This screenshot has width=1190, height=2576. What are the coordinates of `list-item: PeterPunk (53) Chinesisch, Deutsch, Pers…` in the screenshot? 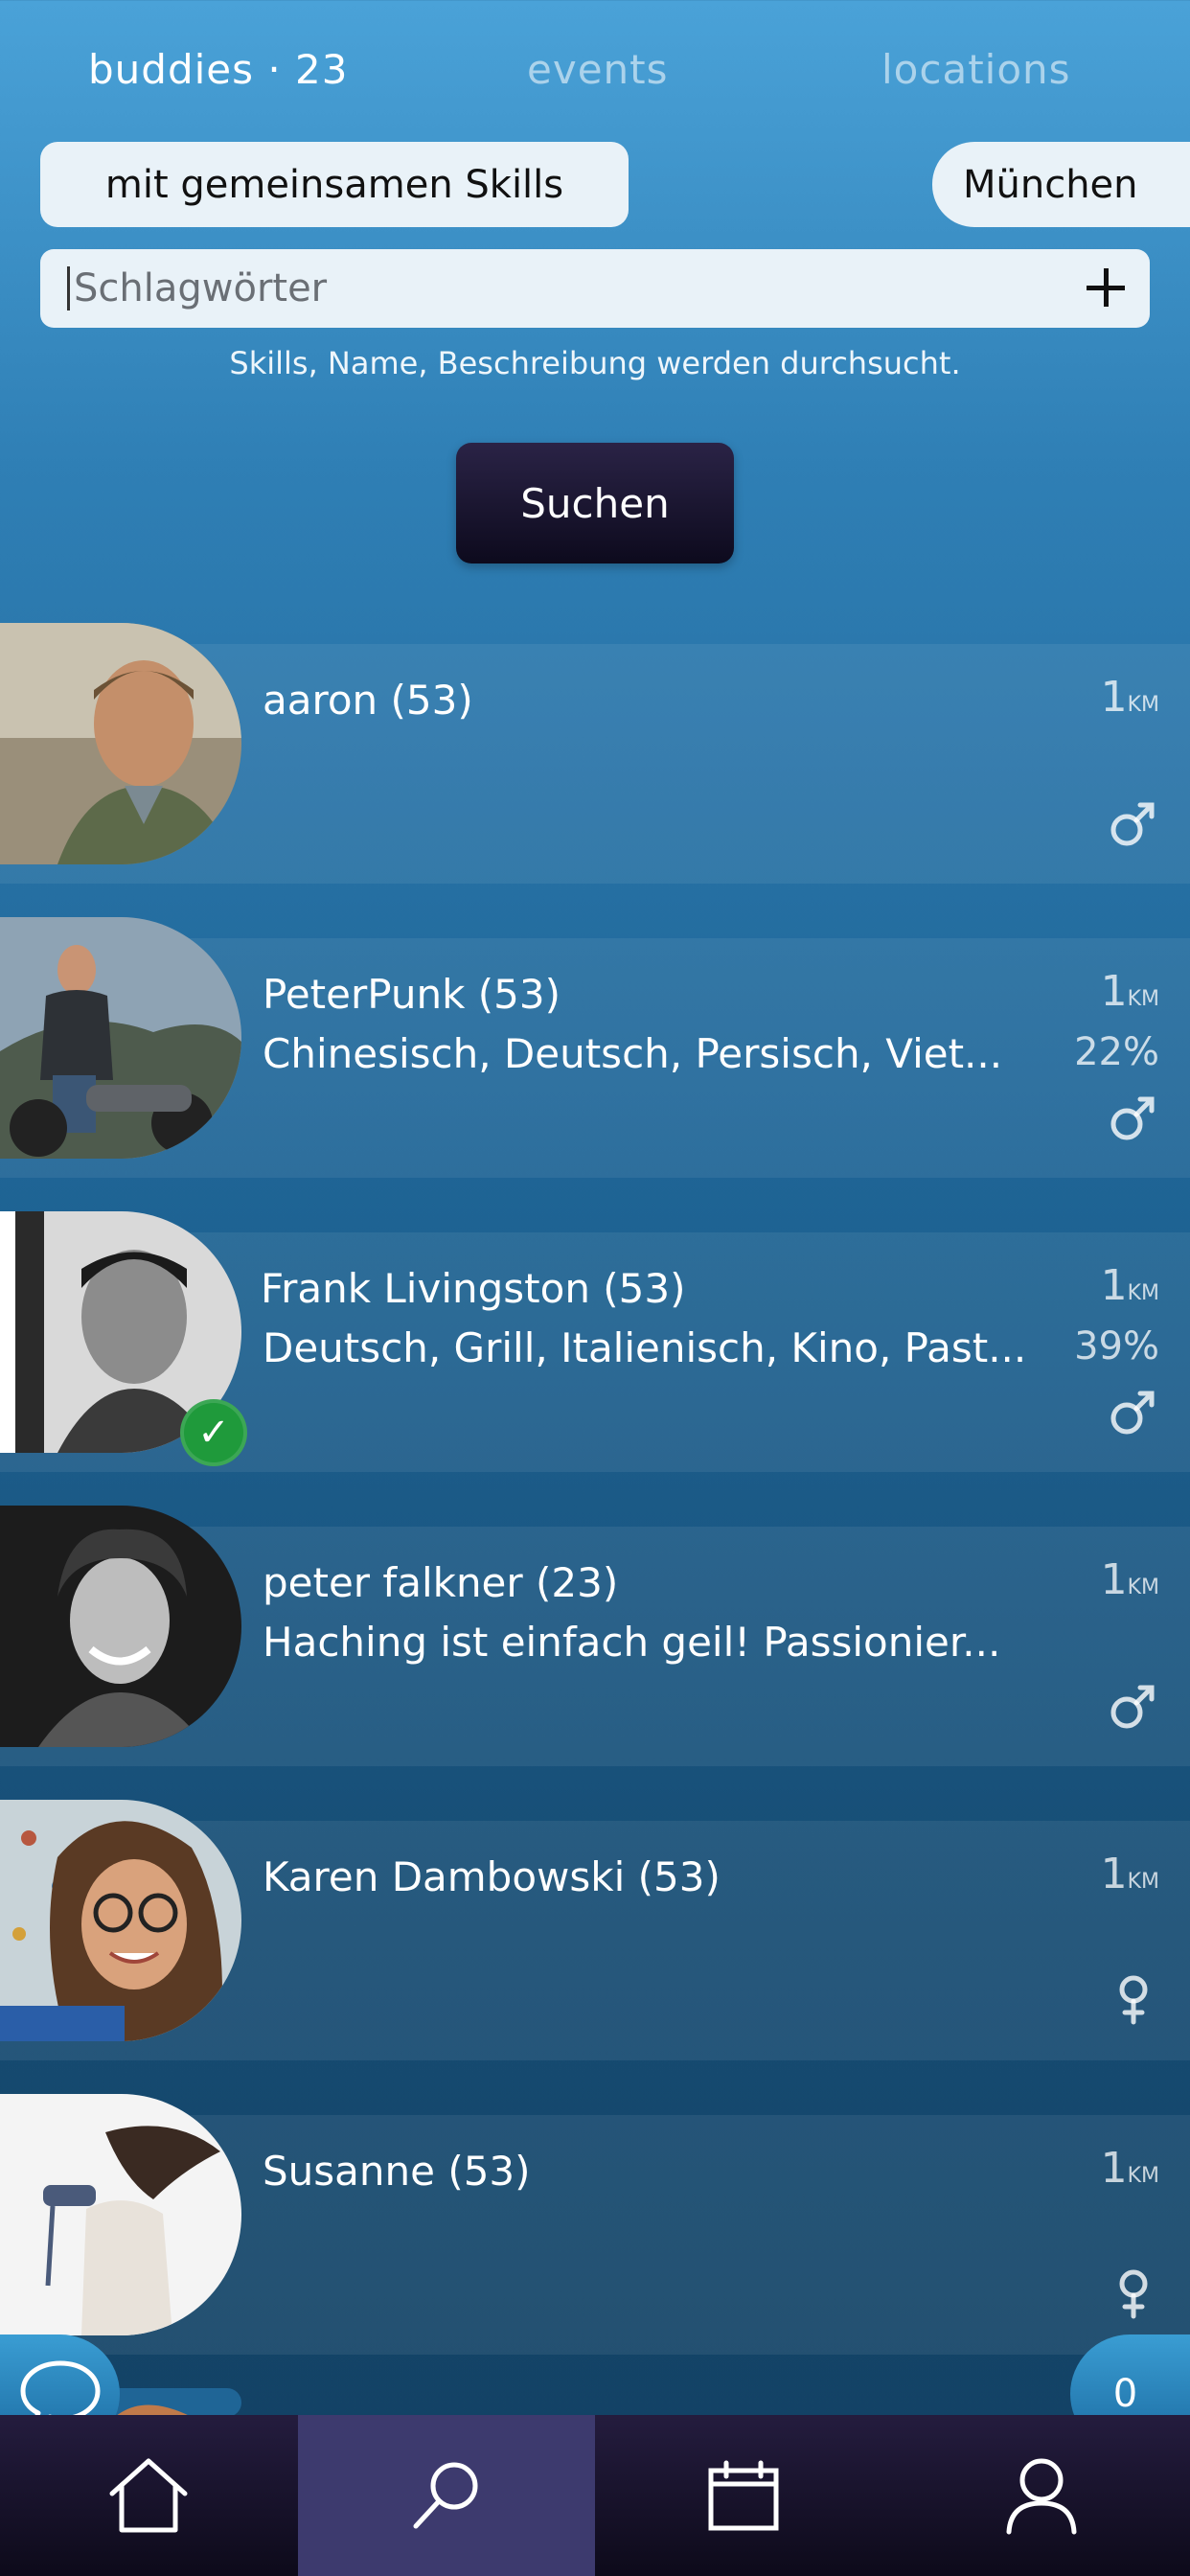 It's located at (595, 1047).